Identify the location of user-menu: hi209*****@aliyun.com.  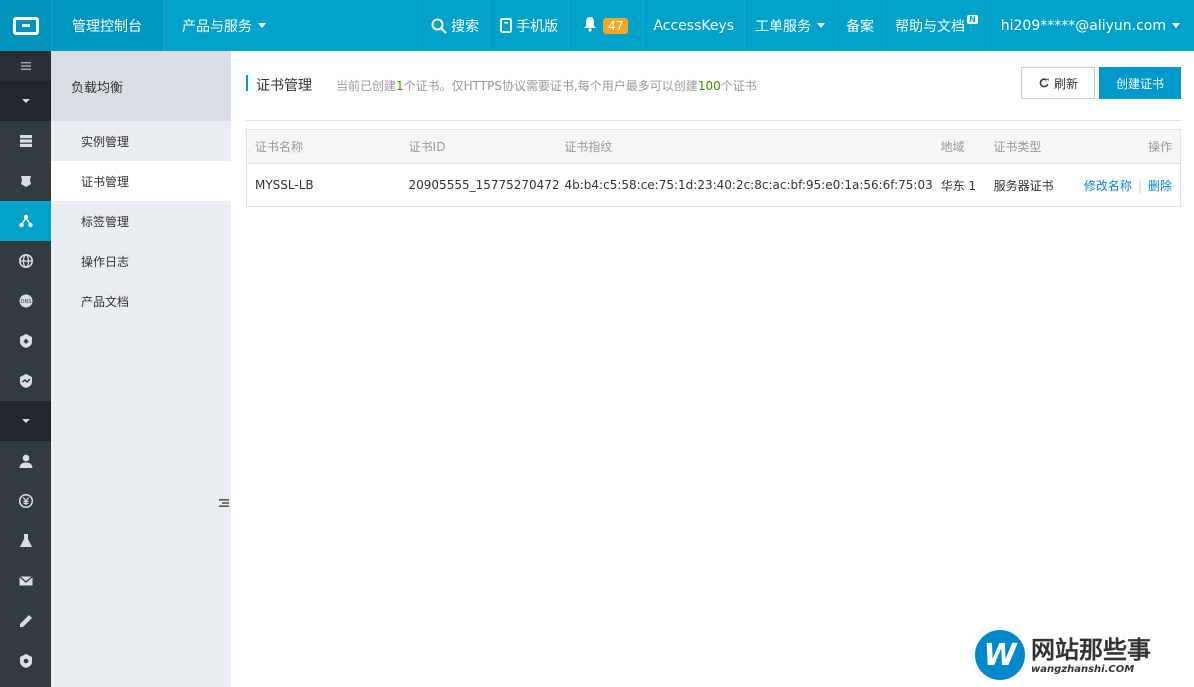
(1090, 25).